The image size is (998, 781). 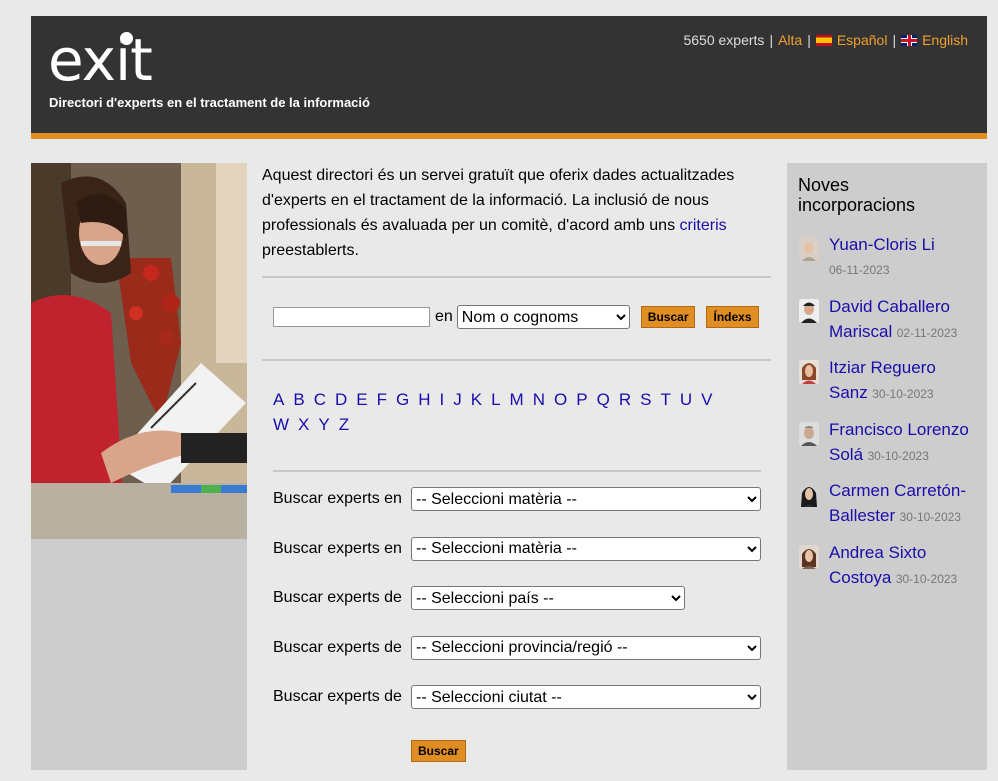 What do you see at coordinates (278, 399) in the screenshot?
I see `letter-link: A` at bounding box center [278, 399].